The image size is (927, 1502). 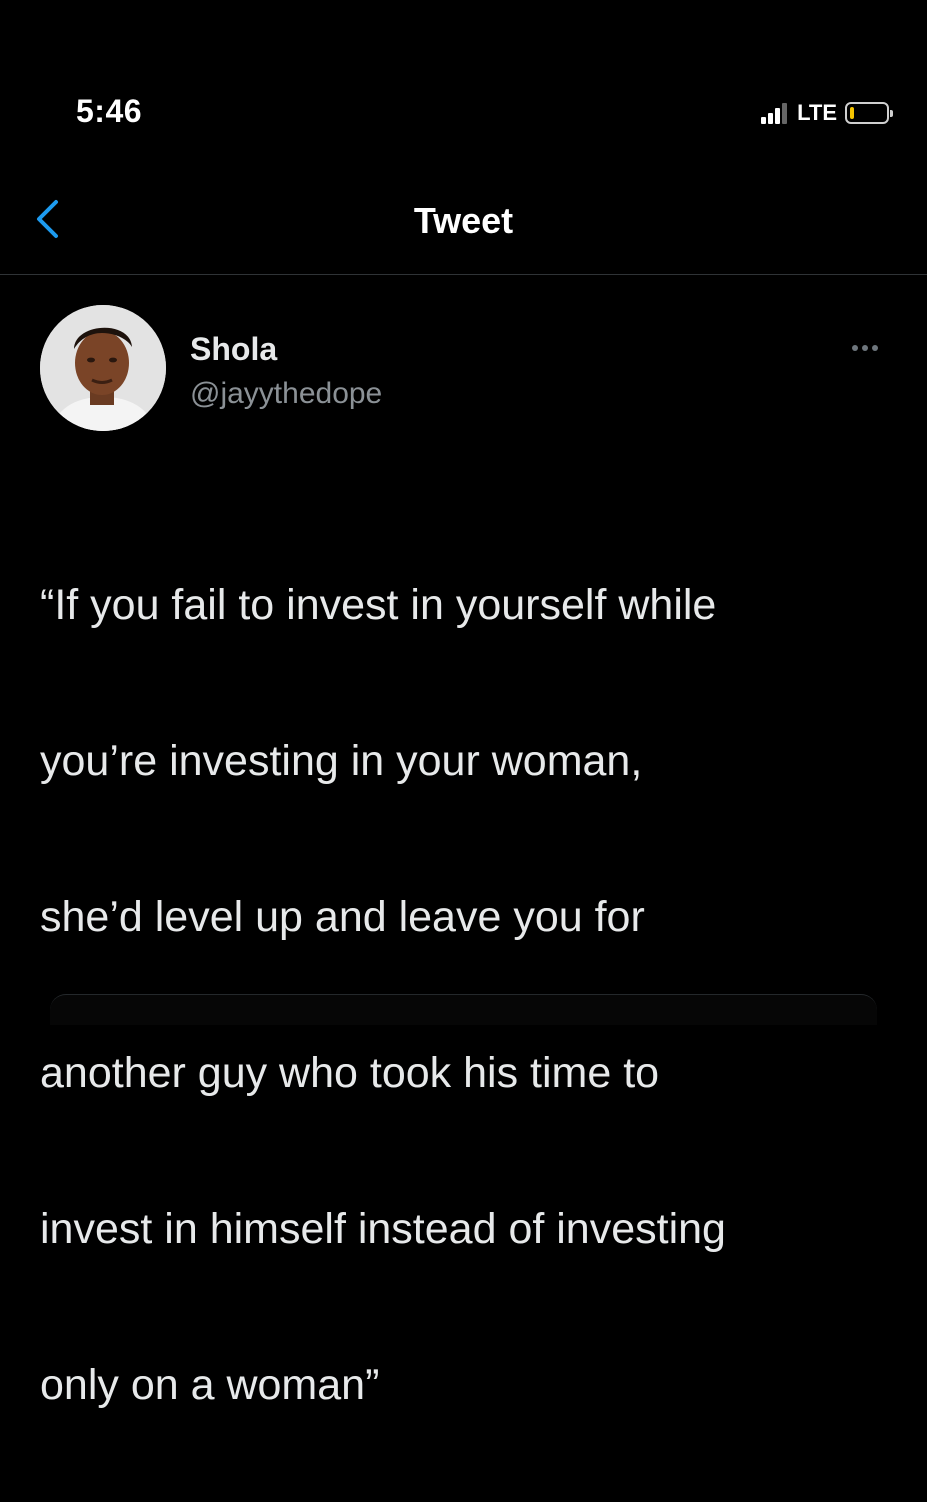 I want to click on author-name: Shola, so click(x=233, y=349).